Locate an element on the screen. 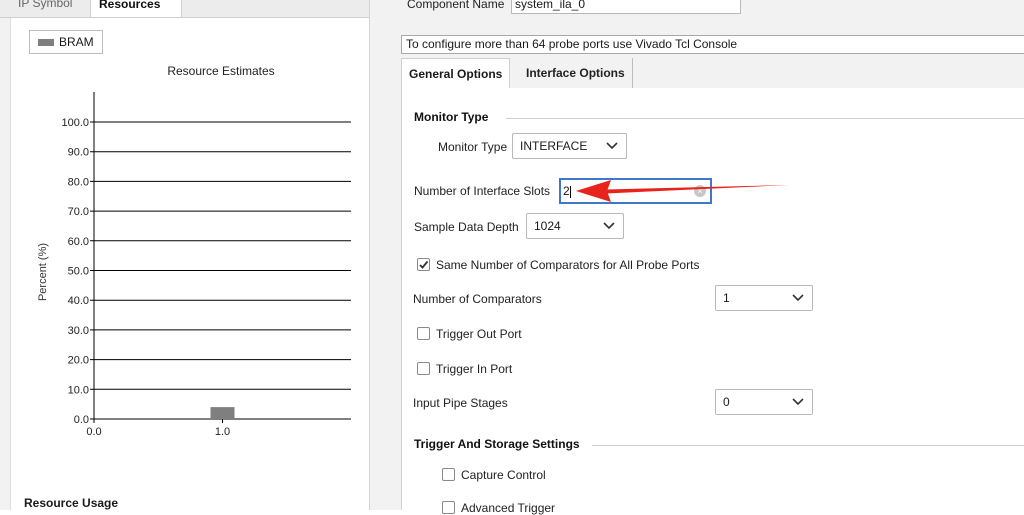 The height and width of the screenshot is (515, 1024). trigger-storage-section-title: Trigger And Storage Settings is located at coordinates (497, 444).